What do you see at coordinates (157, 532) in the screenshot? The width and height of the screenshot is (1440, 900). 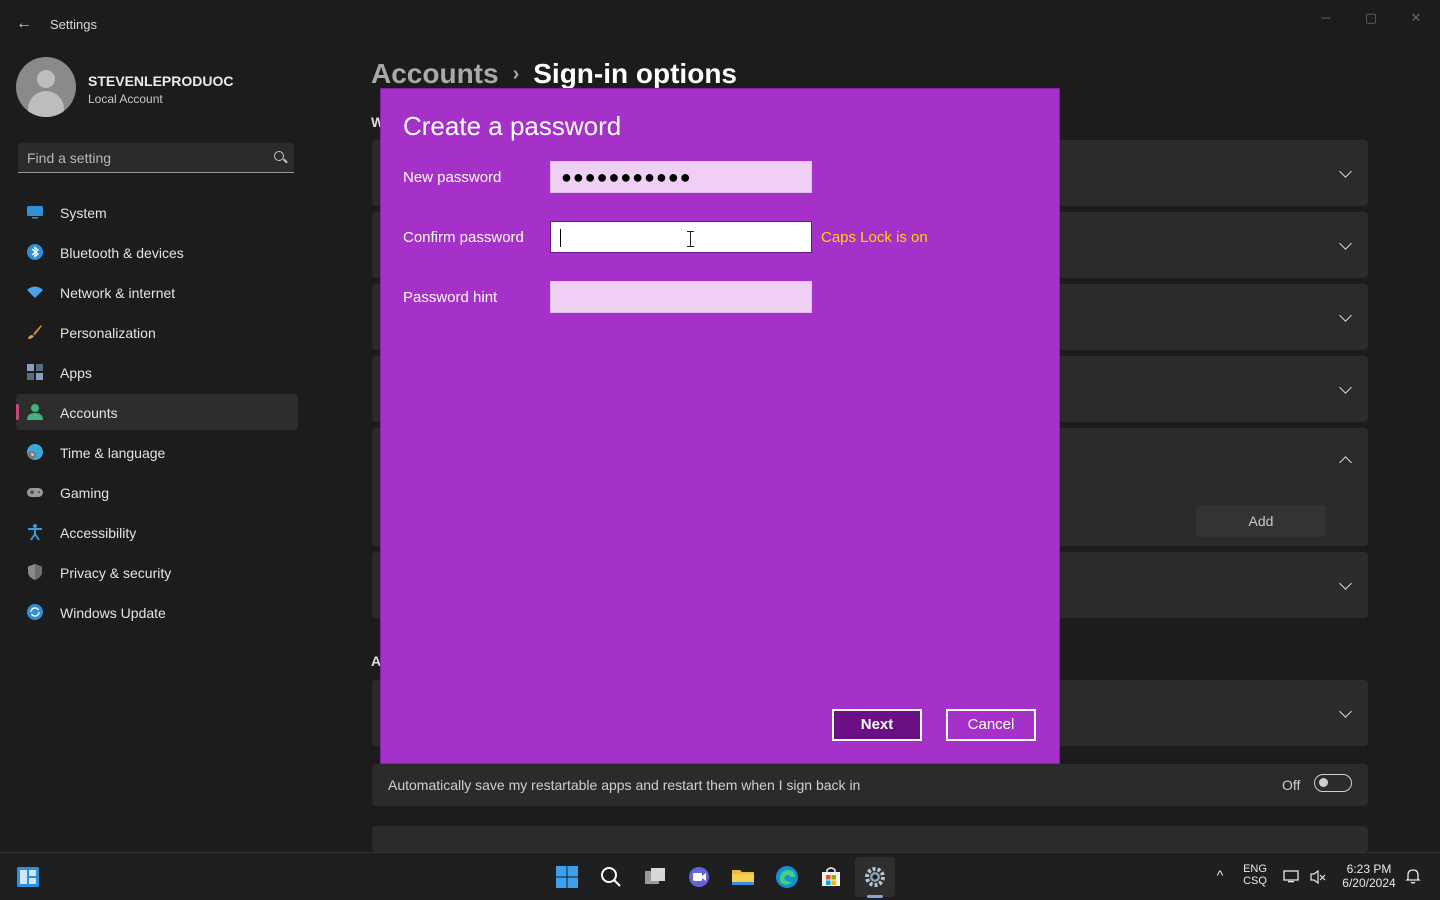 I see `sidebar-item-accessibility: Accessibility` at bounding box center [157, 532].